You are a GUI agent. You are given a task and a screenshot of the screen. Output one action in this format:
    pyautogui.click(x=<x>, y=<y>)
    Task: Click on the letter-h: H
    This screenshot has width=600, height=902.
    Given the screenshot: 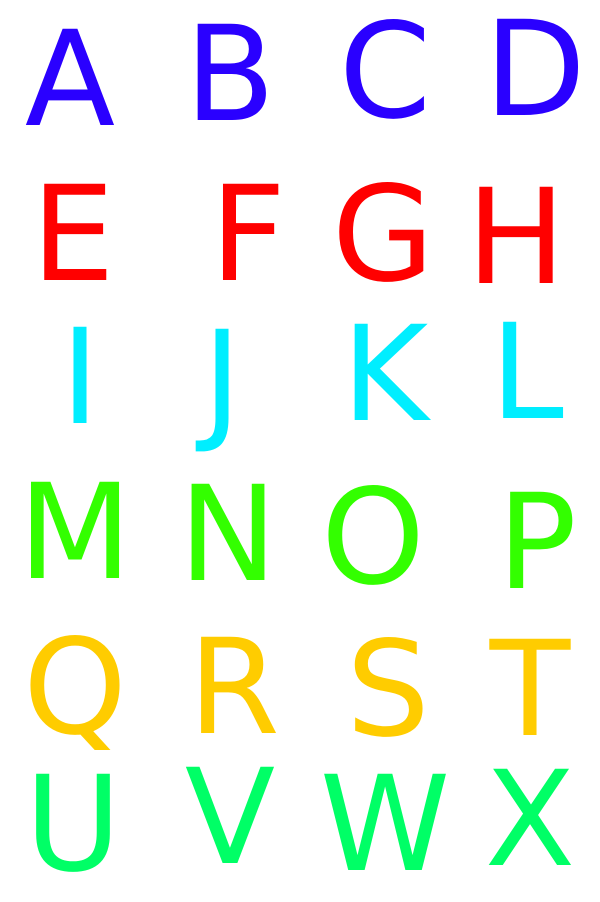 What is the action you would take?
    pyautogui.click(x=516, y=238)
    